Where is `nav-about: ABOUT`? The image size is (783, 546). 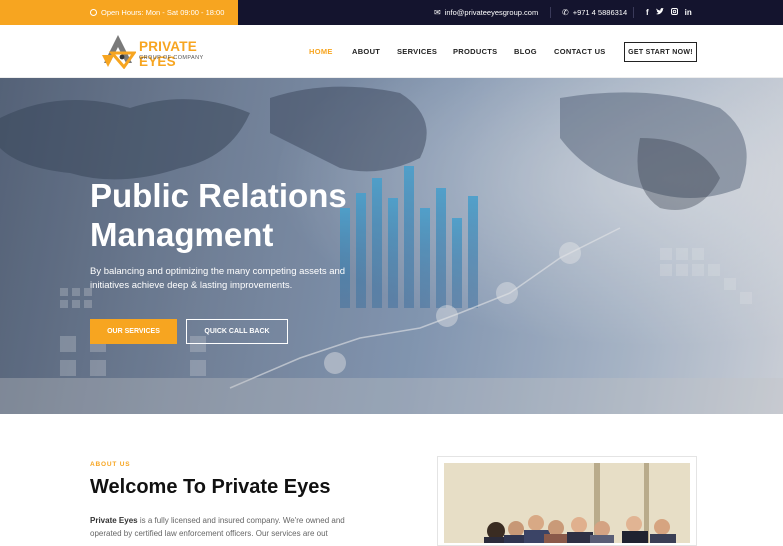 nav-about: ABOUT is located at coordinates (366, 51).